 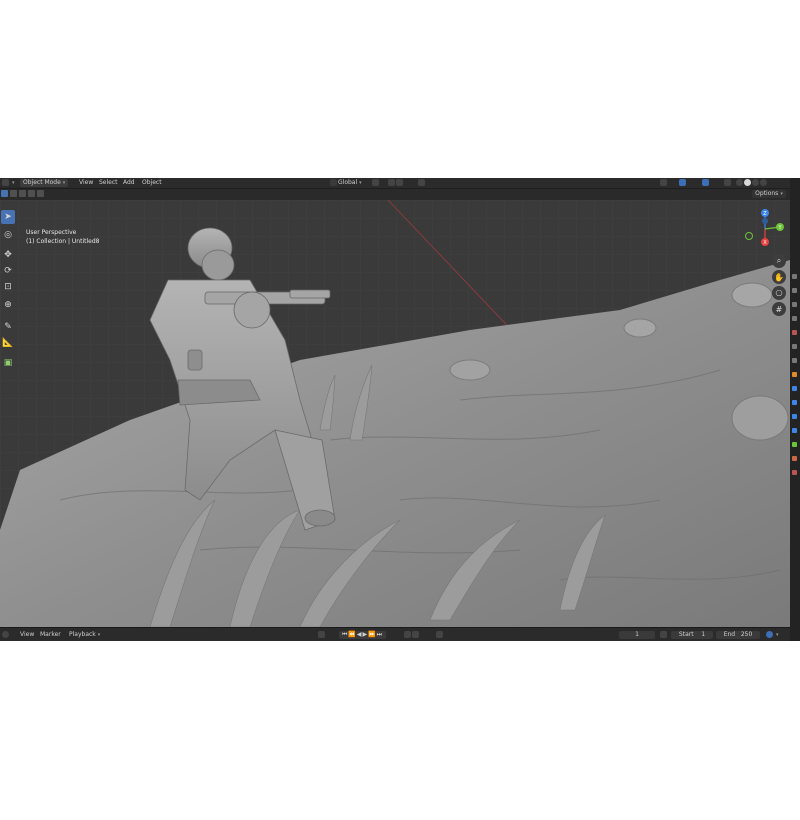 I want to click on texture-tab-icon, so click(x=794, y=472).